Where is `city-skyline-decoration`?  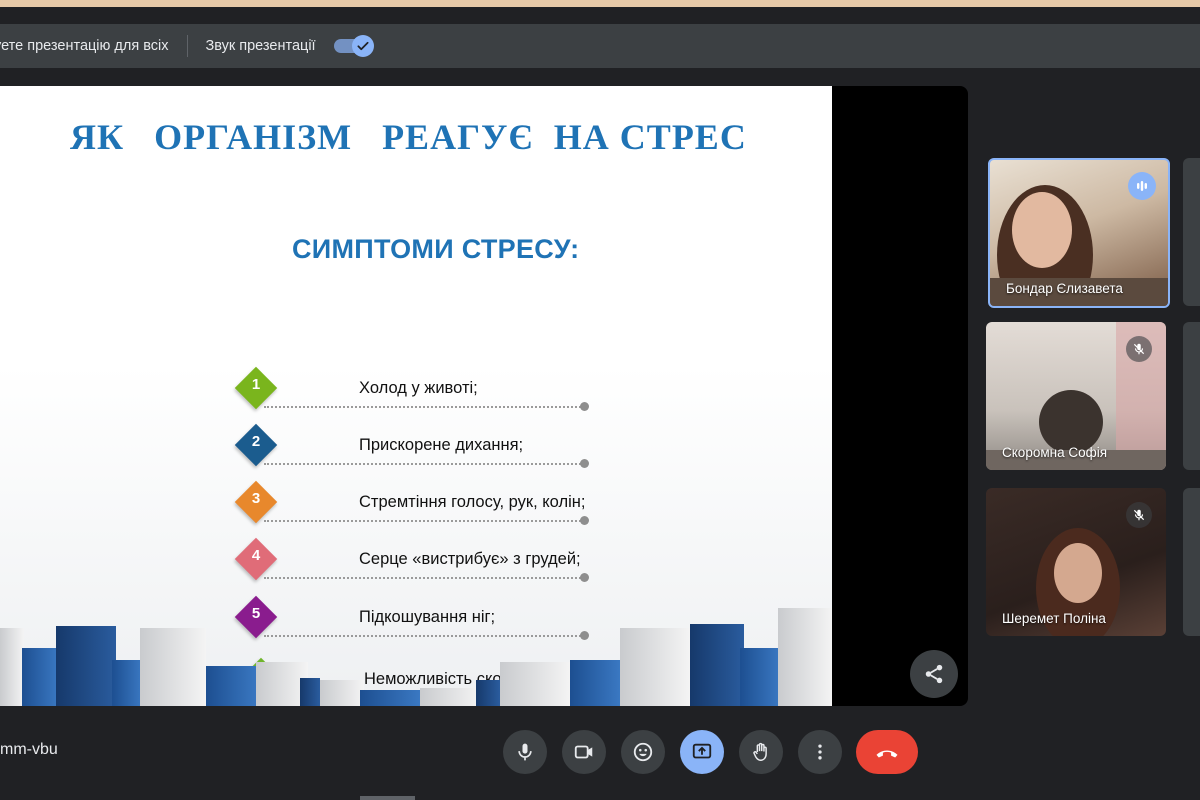
city-skyline-decoration is located at coordinates (416, 656).